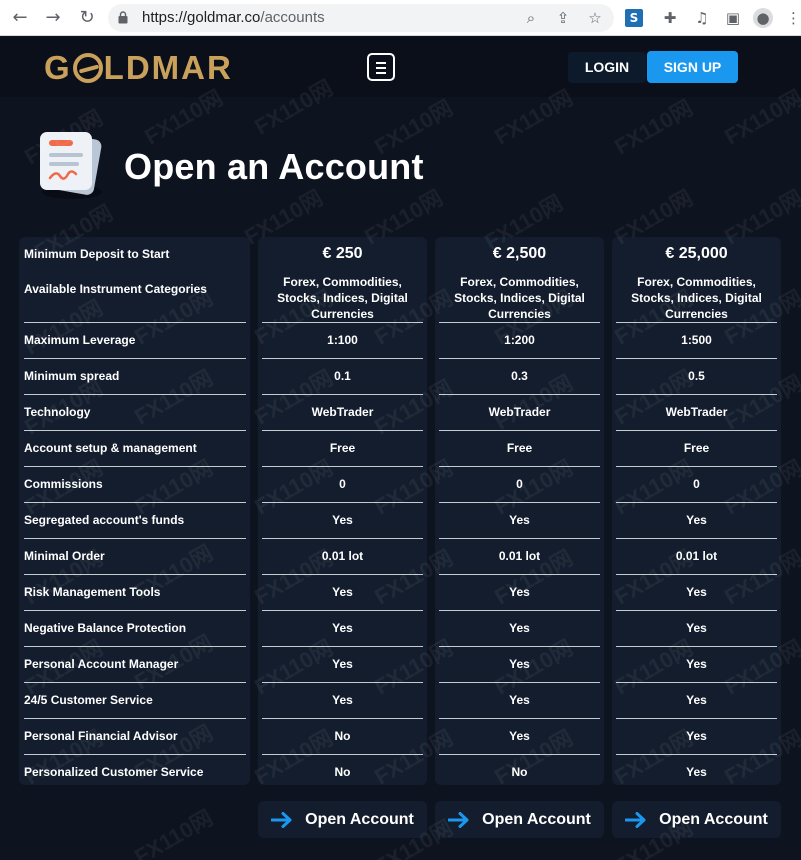 This screenshot has height=860, width=801. Describe the element at coordinates (696, 253) in the screenshot. I see `plan-price: € 25,000` at that location.